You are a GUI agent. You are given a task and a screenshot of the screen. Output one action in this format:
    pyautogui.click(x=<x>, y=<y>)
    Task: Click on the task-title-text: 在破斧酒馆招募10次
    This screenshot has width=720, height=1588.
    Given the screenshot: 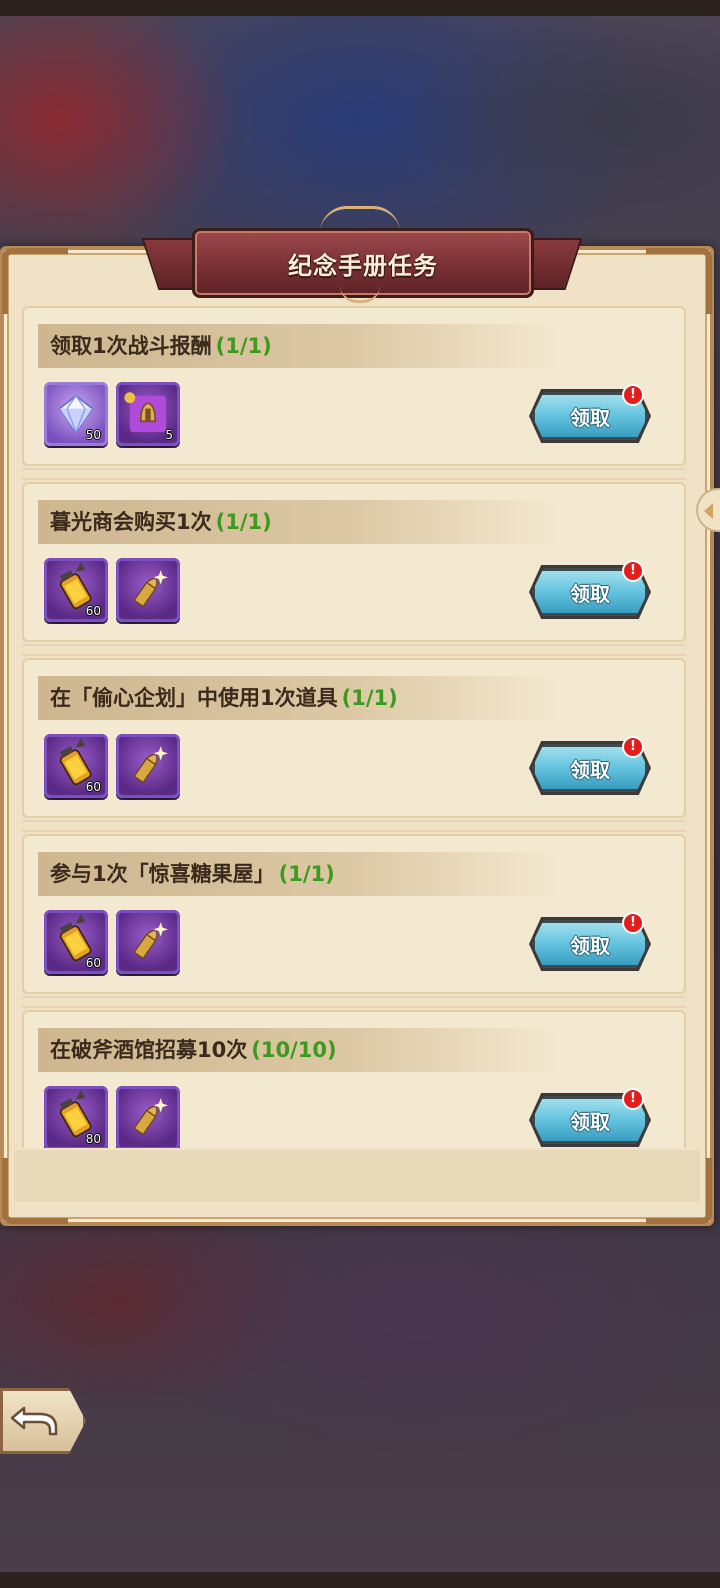 What is the action you would take?
    pyautogui.click(x=149, y=1050)
    